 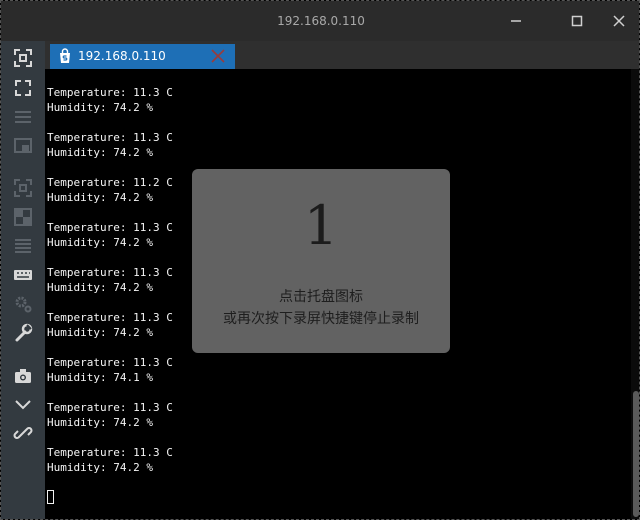 What do you see at coordinates (110, 182) in the screenshot?
I see `temperature-line: Temperature: 11.2 C` at bounding box center [110, 182].